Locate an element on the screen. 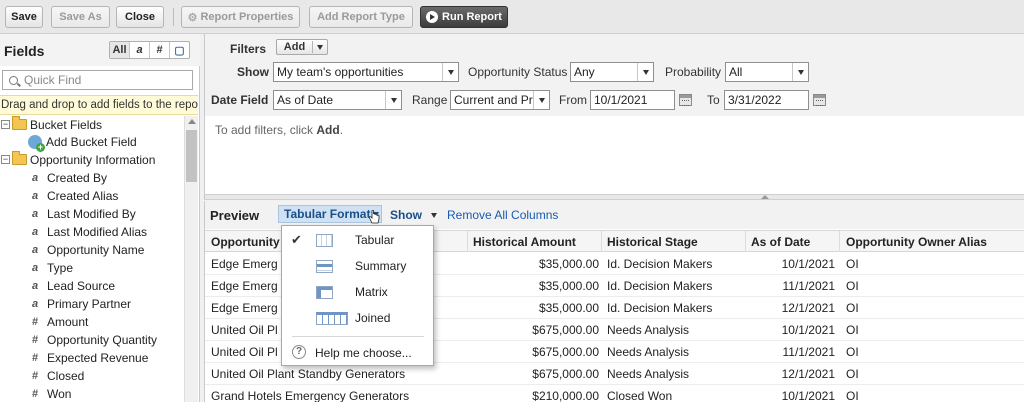 The height and width of the screenshot is (402, 1024). remove-all-columns-link: Remove All Columns is located at coordinates (502, 215).